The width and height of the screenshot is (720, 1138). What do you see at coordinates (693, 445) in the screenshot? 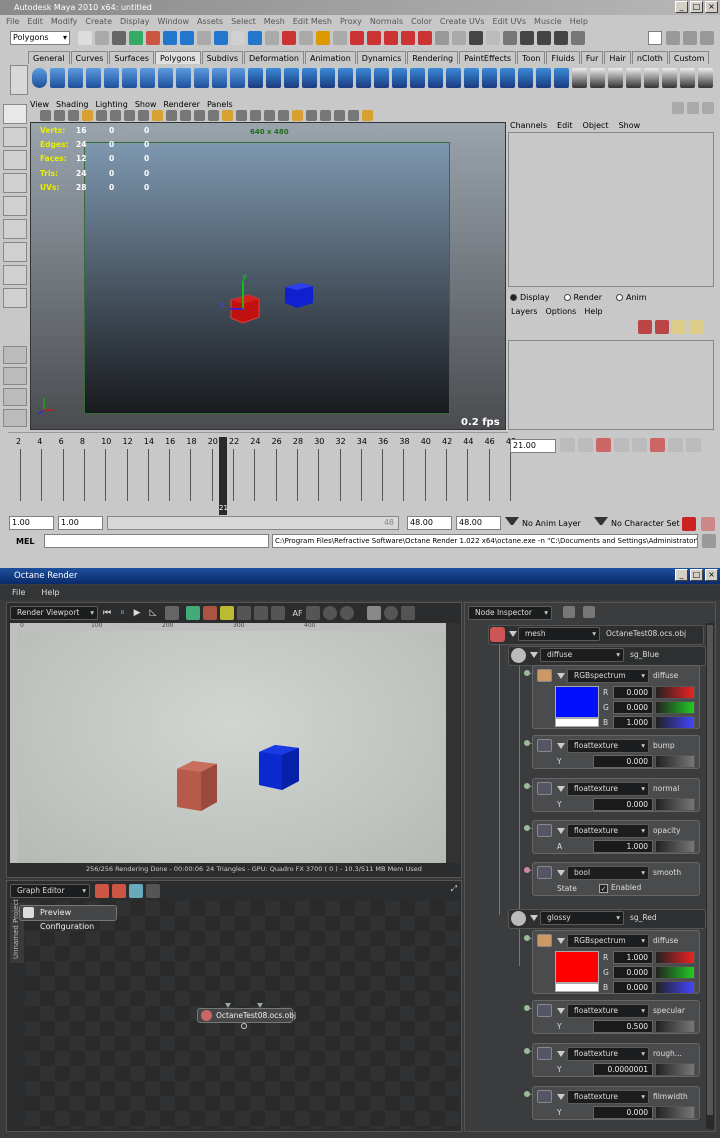
I see `go-to-end-icon` at bounding box center [693, 445].